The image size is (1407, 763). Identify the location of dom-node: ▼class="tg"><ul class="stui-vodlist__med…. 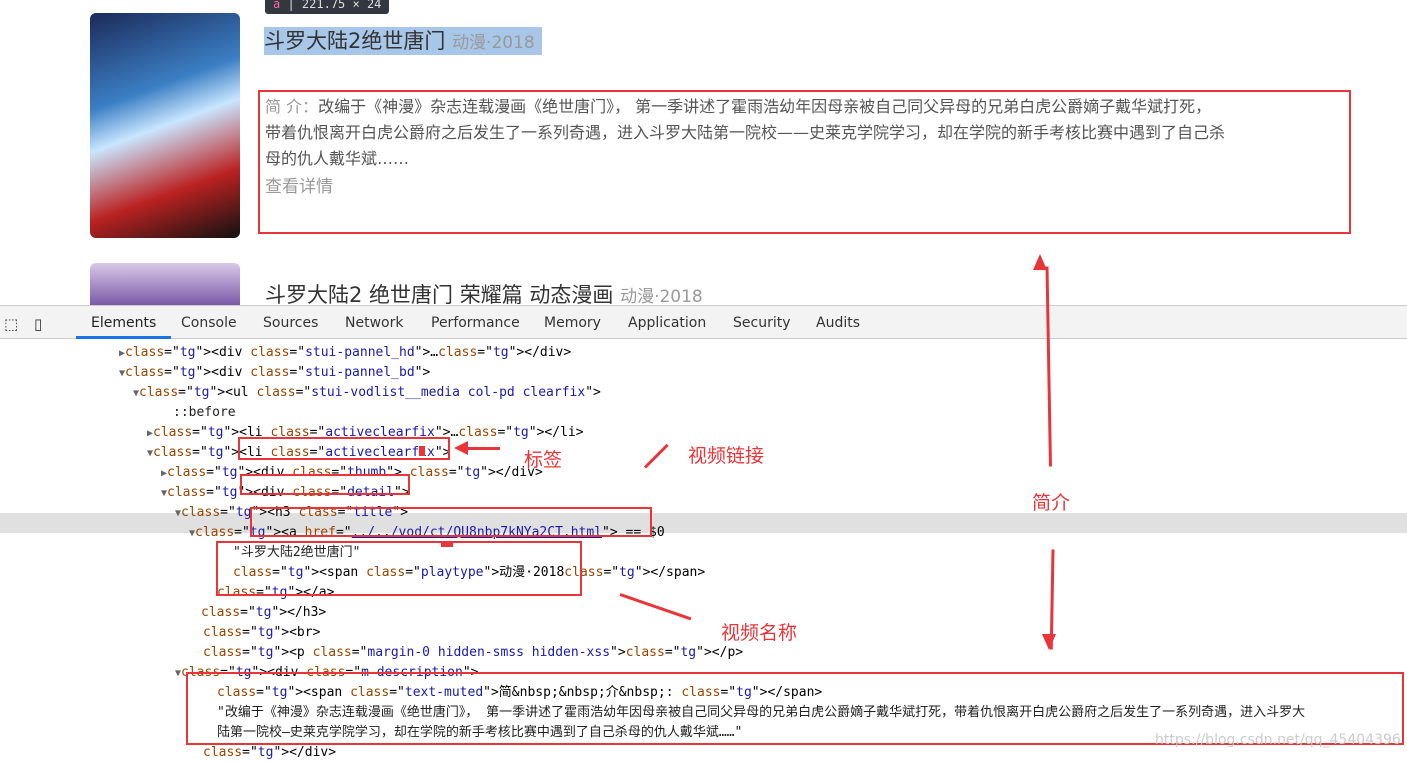
(367, 393).